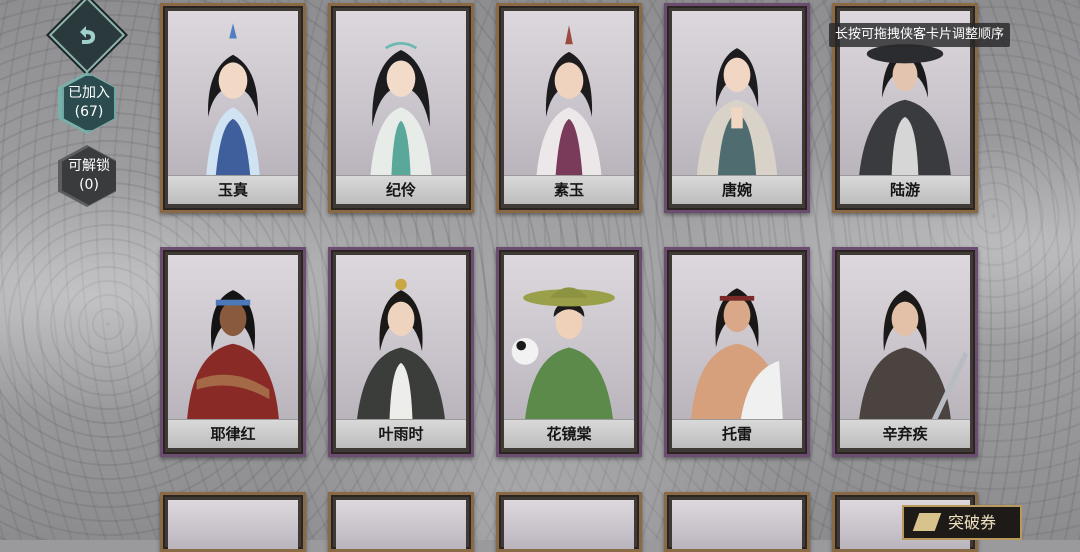 The width and height of the screenshot is (1080, 552). I want to click on hero-name: 素玉, so click(569, 189).